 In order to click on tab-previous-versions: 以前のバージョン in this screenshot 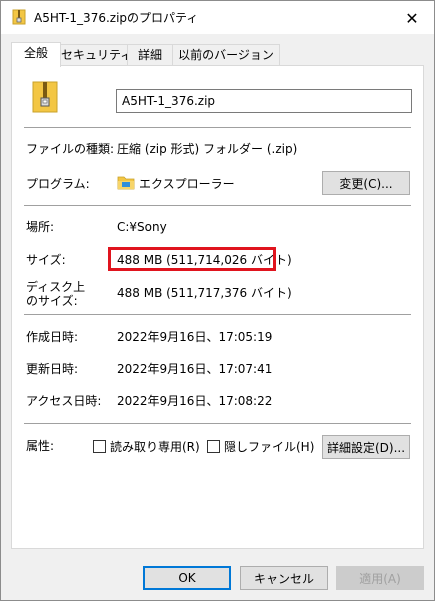, I will do `click(226, 55)`.